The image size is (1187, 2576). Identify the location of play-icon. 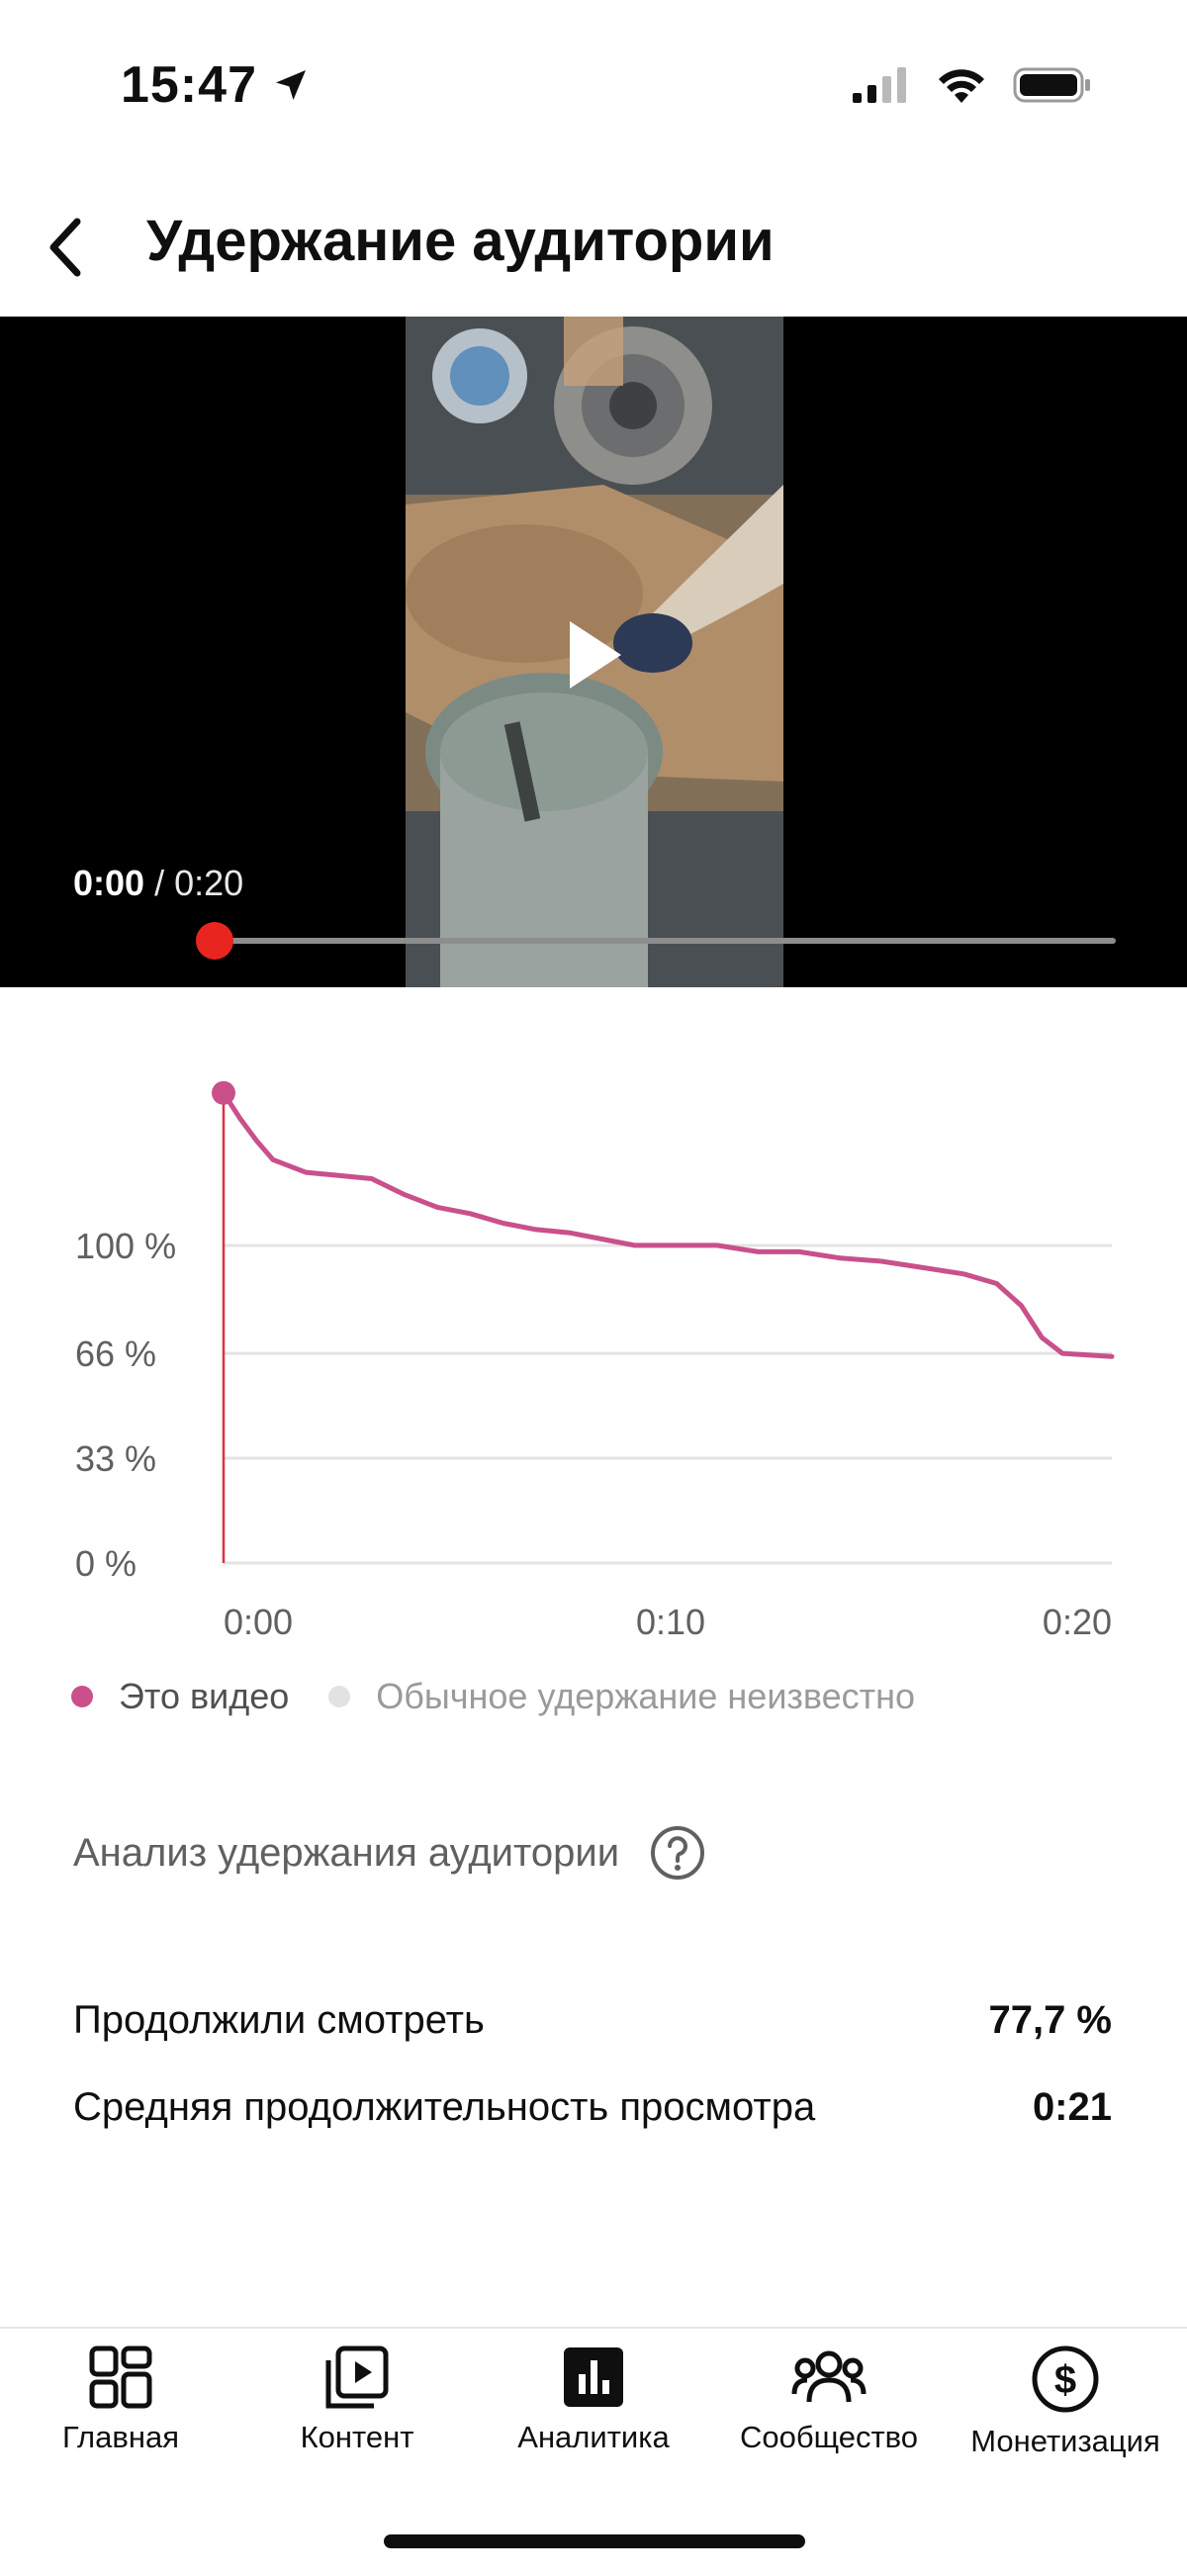
(595, 655).